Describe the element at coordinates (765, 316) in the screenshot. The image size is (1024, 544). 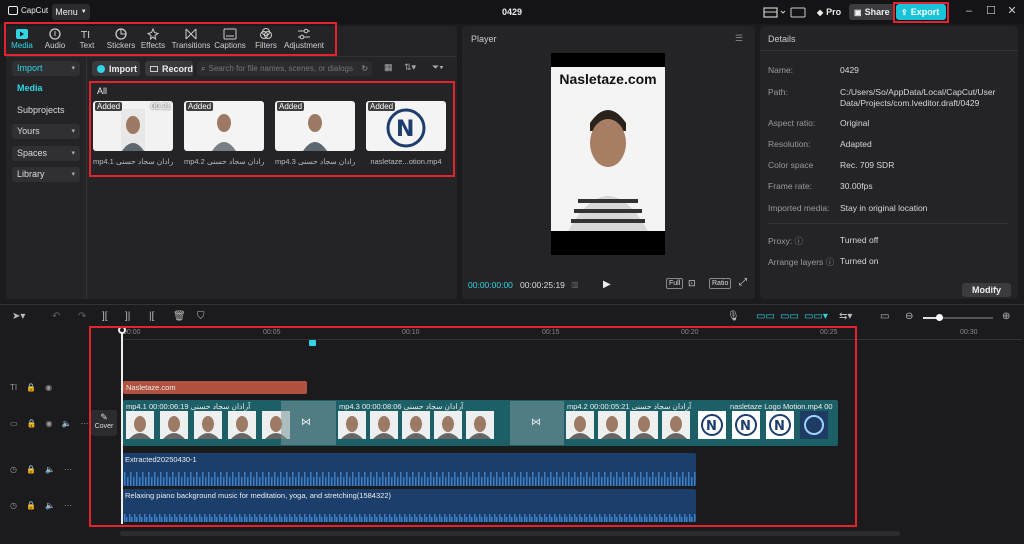
I see `link-main-track-icon: ▭▭` at that location.